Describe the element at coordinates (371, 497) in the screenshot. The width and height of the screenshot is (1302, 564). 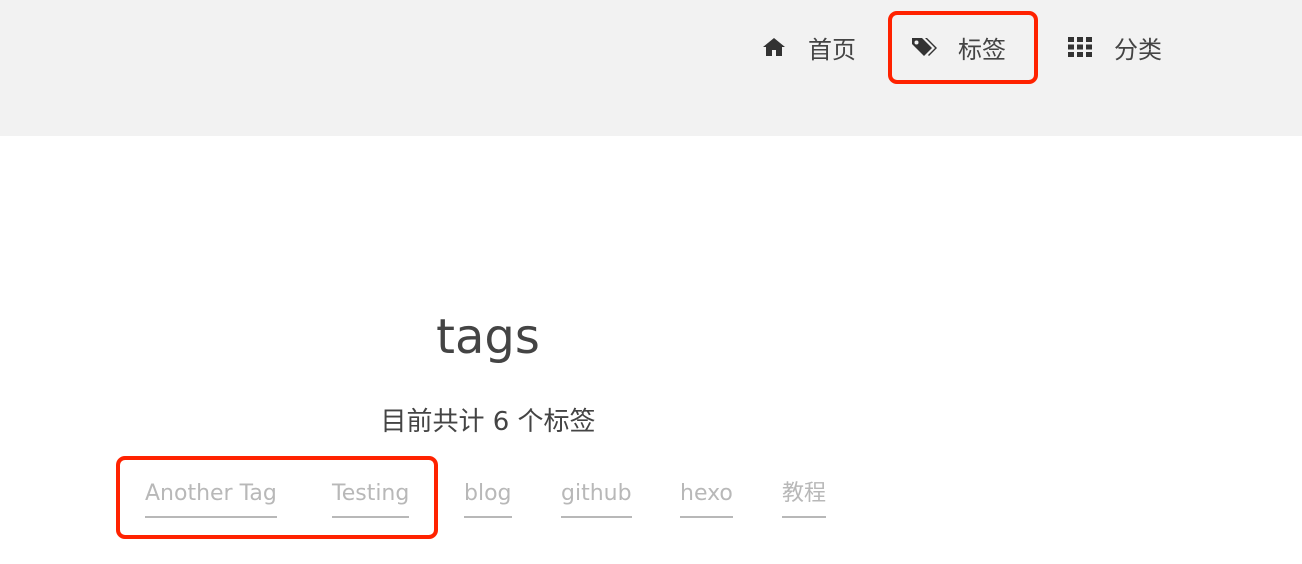
I see `tag-link: Testing` at that location.